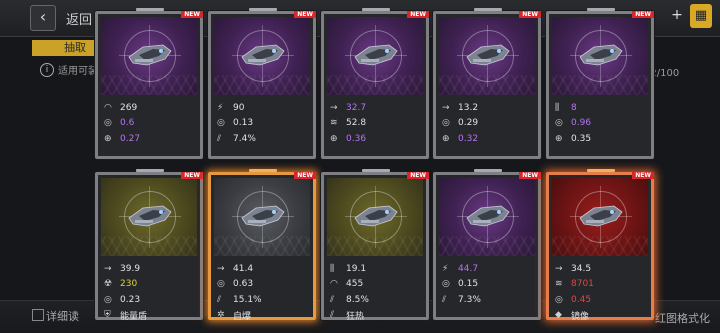 This screenshot has height=333, width=720. Describe the element at coordinates (487, 83) in the screenshot. I see `reward-card: NEW → 13.2 ◎ 0.29 ⊕ 0.32` at that location.